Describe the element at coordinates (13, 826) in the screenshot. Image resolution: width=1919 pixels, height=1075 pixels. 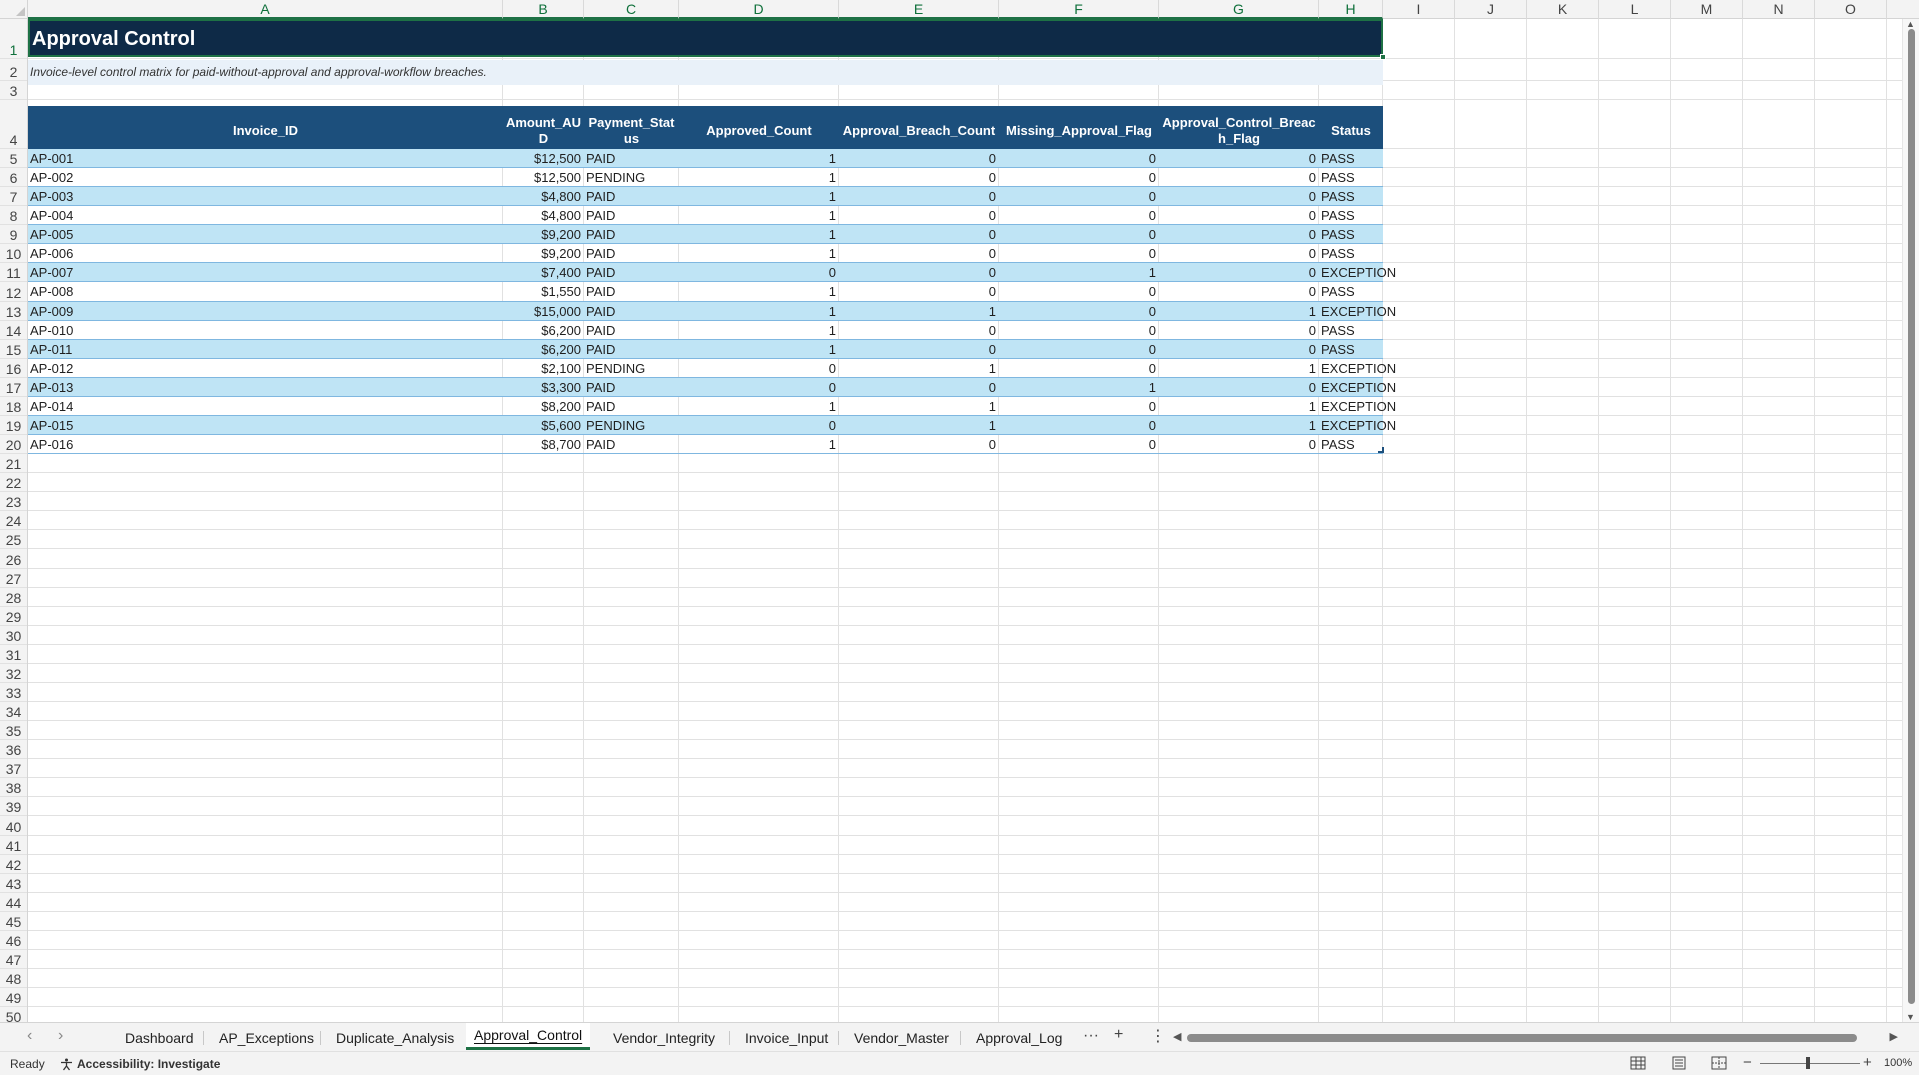
I see `row-header-40: 40` at that location.